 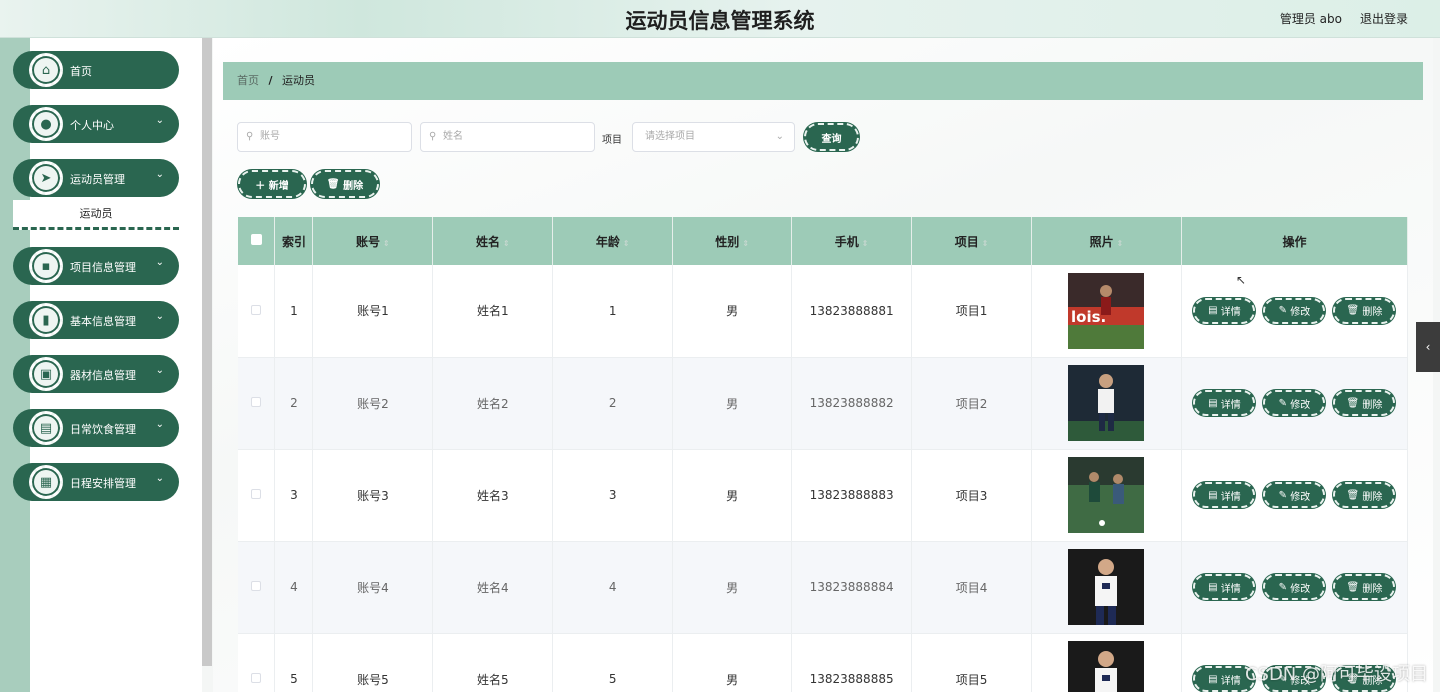 I want to click on cell-name: 姓名3, so click(x=493, y=495).